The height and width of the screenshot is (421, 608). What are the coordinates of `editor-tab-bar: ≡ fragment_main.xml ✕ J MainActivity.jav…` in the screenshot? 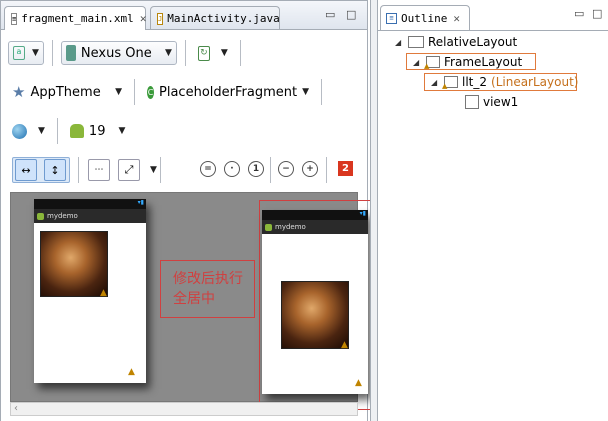 It's located at (184, 15).